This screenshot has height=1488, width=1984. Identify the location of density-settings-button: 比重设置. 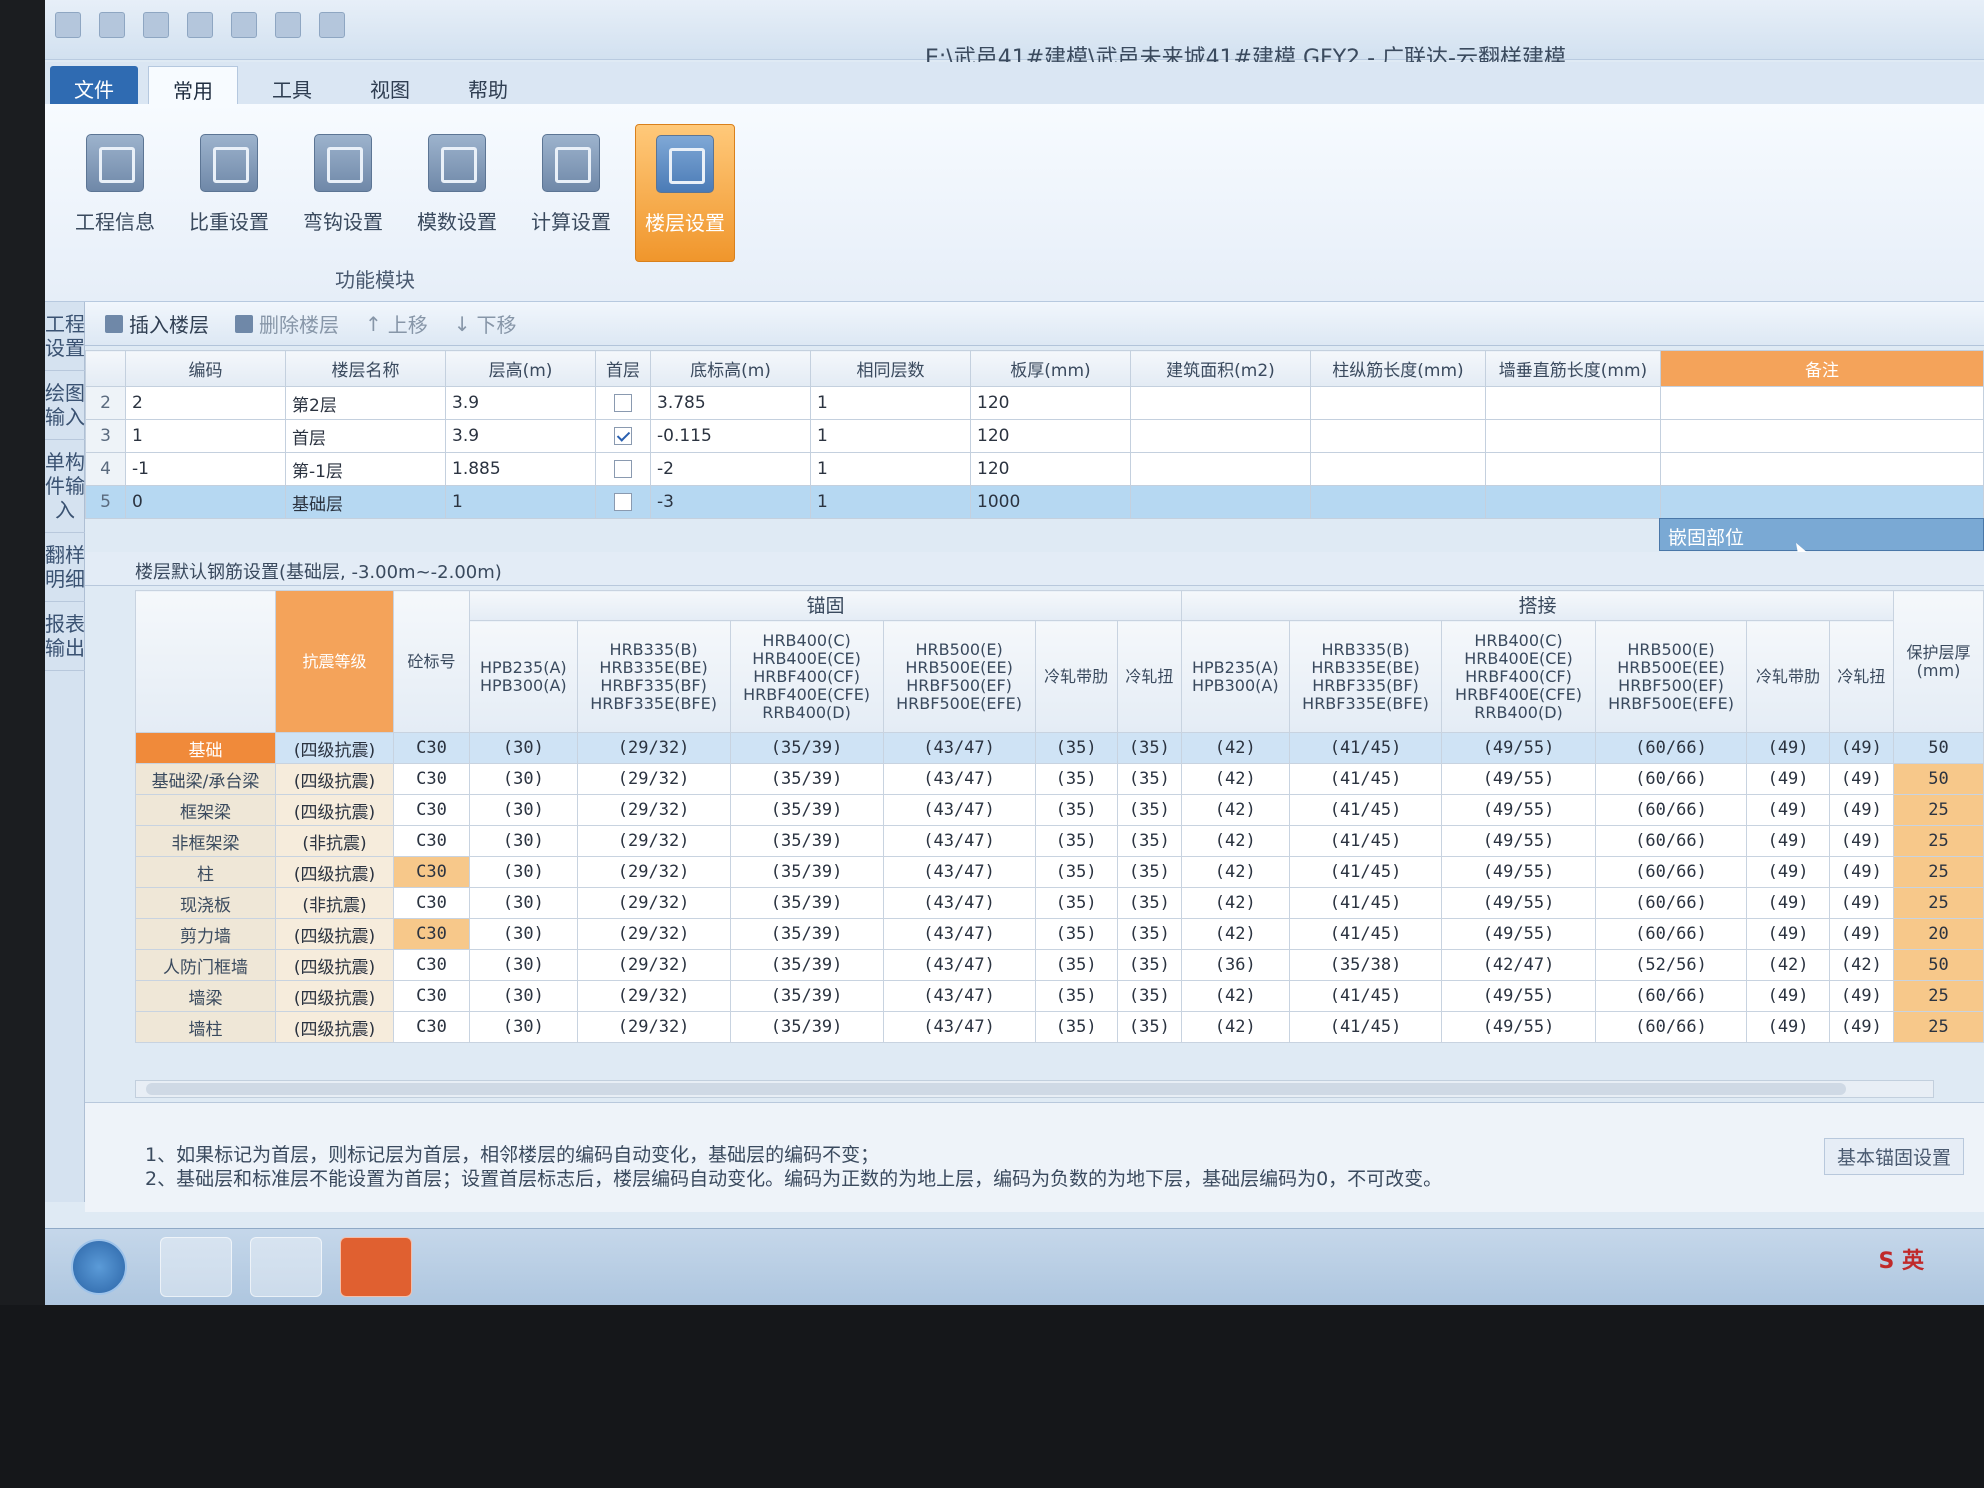
(229, 193).